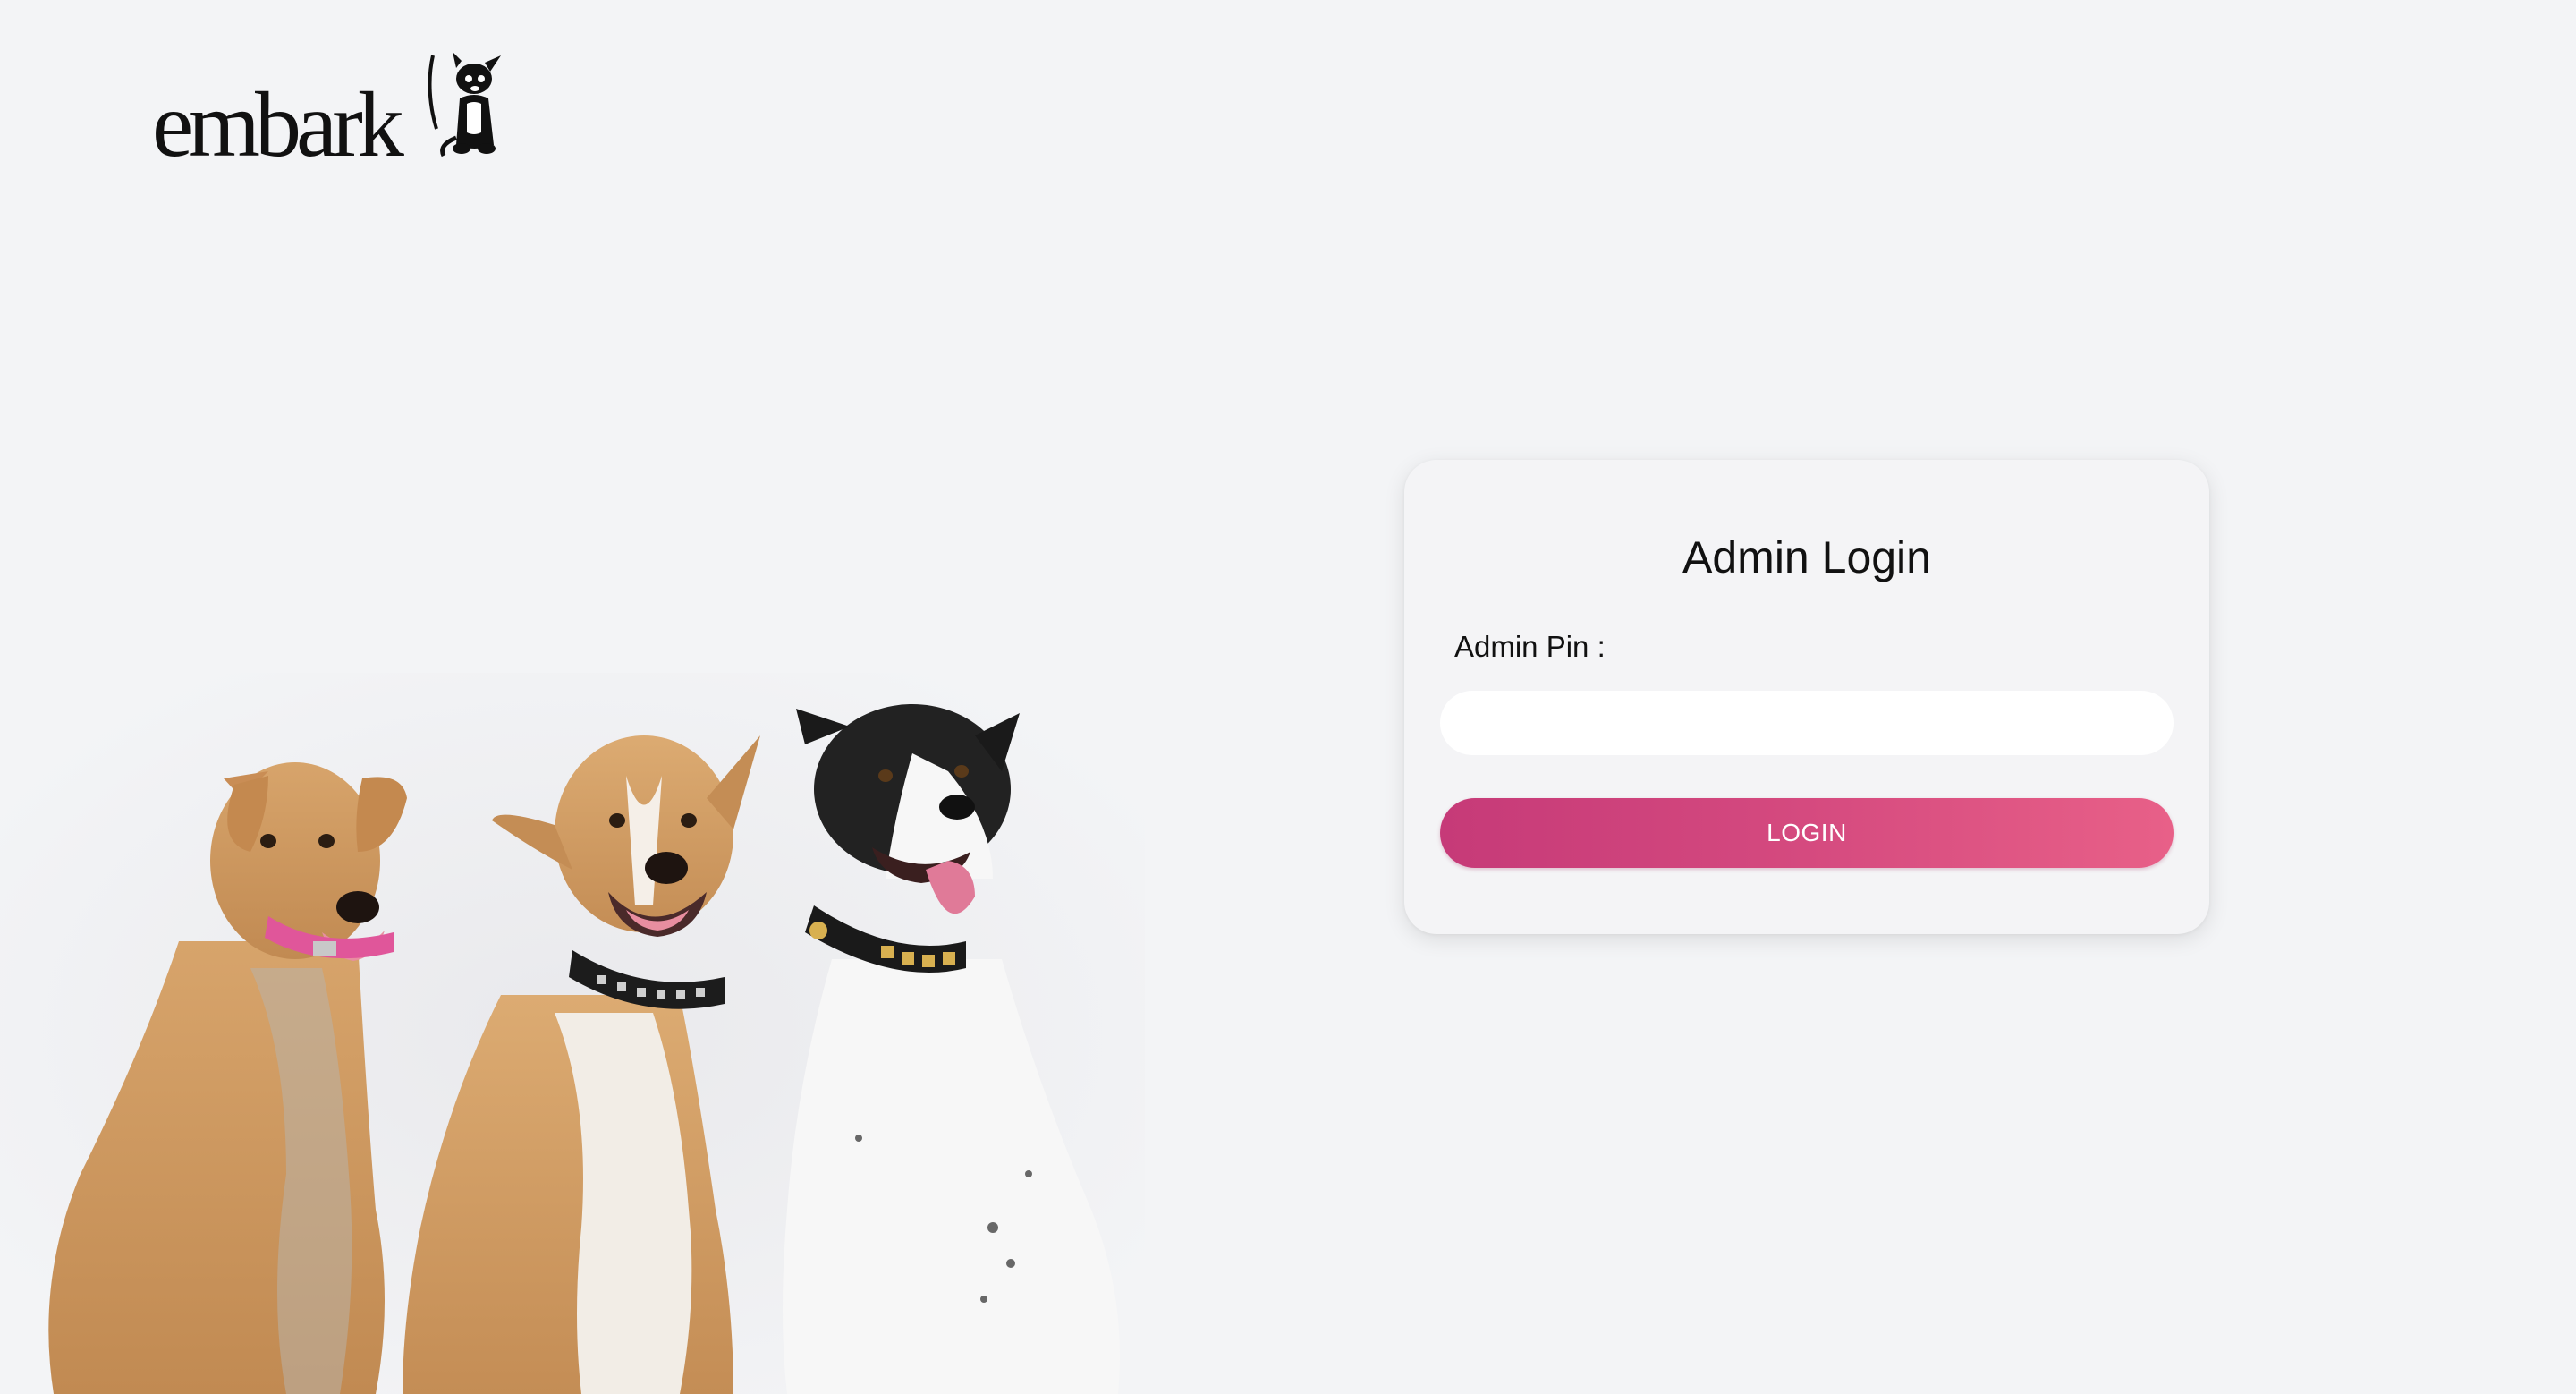  I want to click on login-title: Admin Login, so click(1806, 557).